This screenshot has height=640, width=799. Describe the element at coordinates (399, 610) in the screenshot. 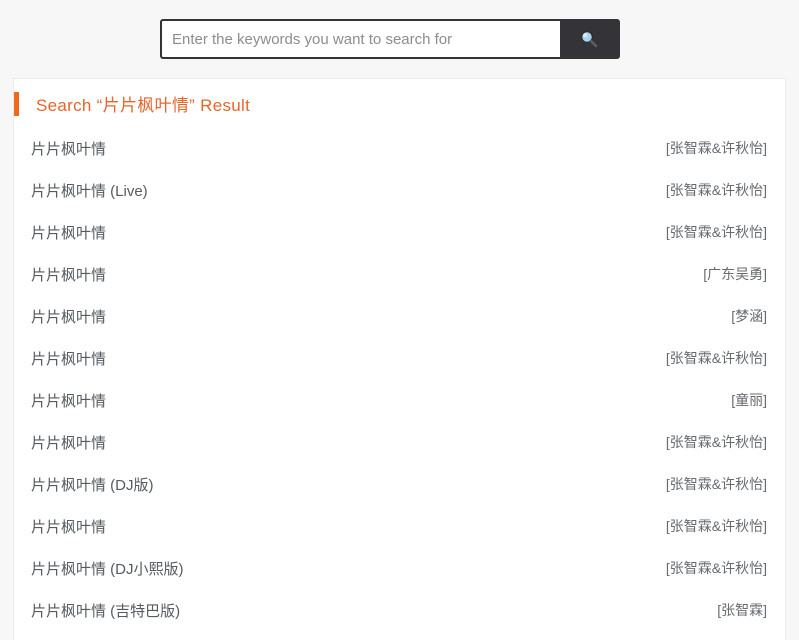

I see `list-item: 片片枫叶情 (吉特巴版) [张智霖]` at that location.